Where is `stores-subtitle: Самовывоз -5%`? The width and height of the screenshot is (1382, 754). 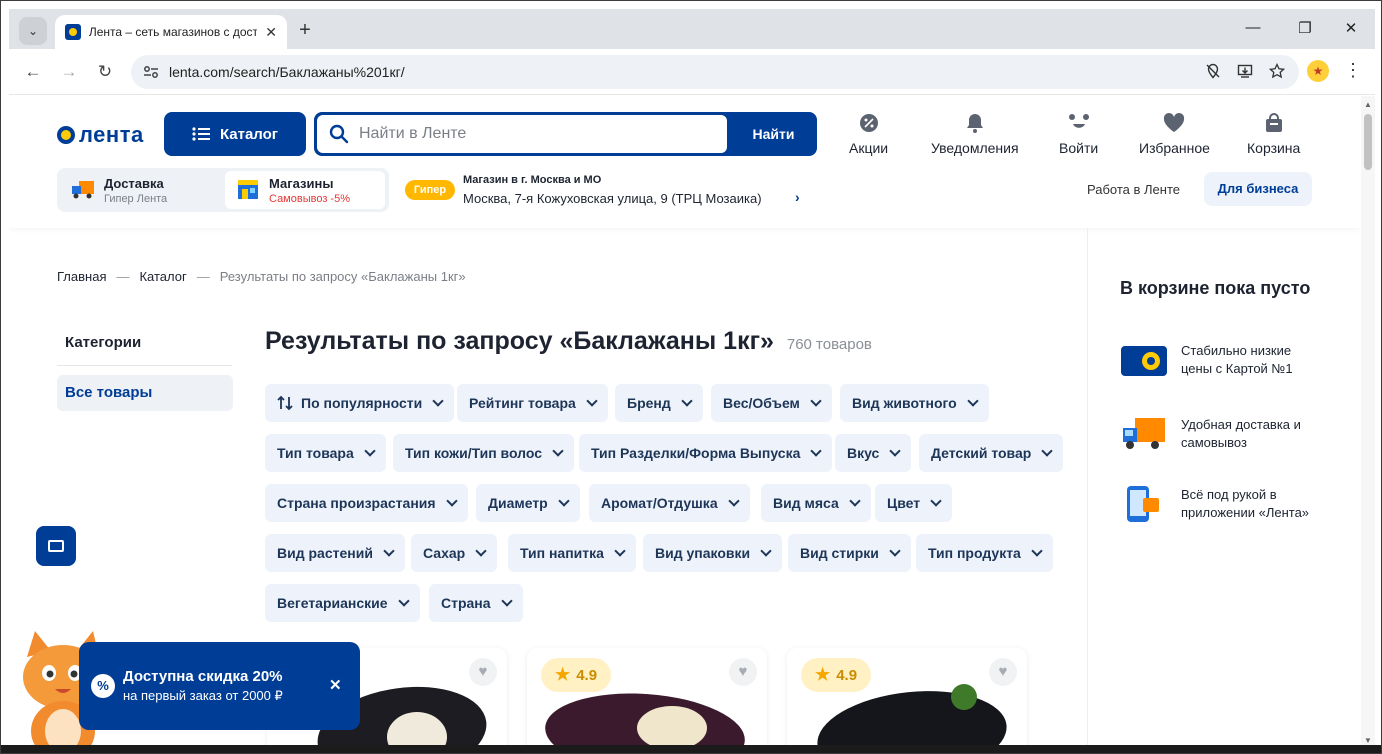
stores-subtitle: Самовывоз -5% is located at coordinates (309, 198).